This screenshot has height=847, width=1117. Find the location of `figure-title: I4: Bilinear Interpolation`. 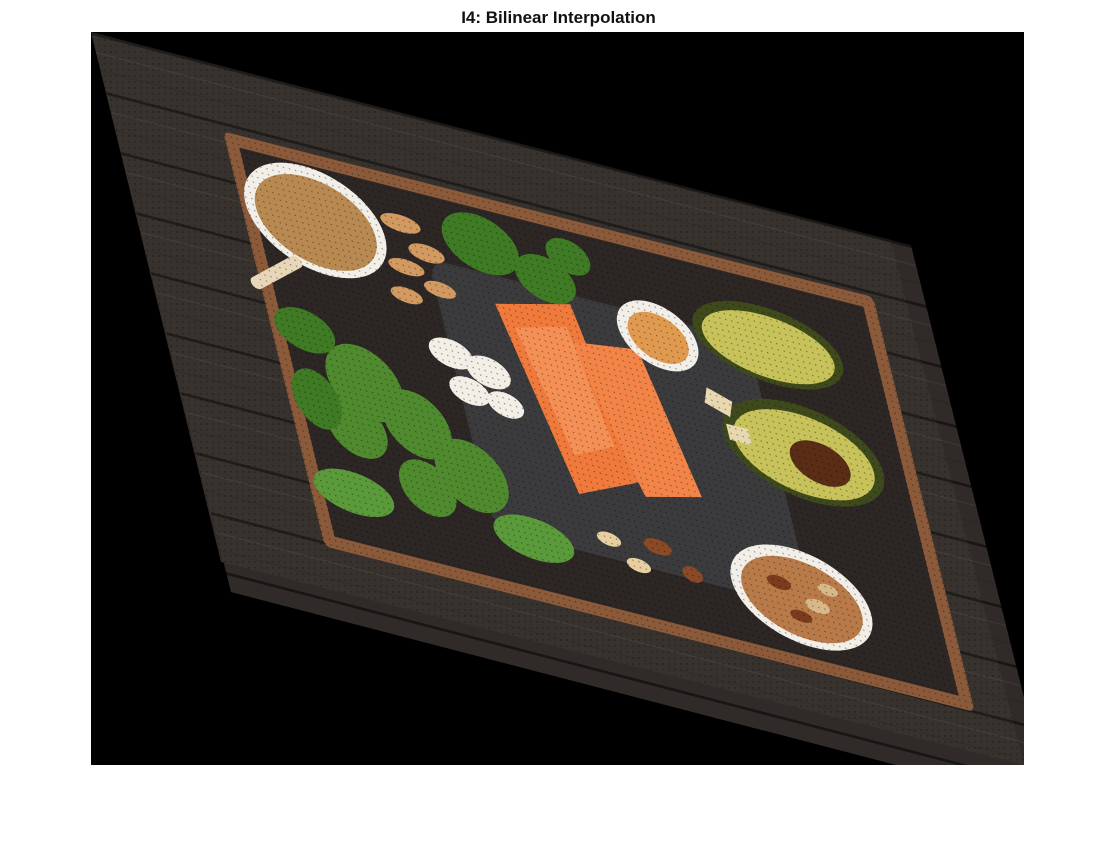

figure-title: I4: Bilinear Interpolation is located at coordinates (558, 17).